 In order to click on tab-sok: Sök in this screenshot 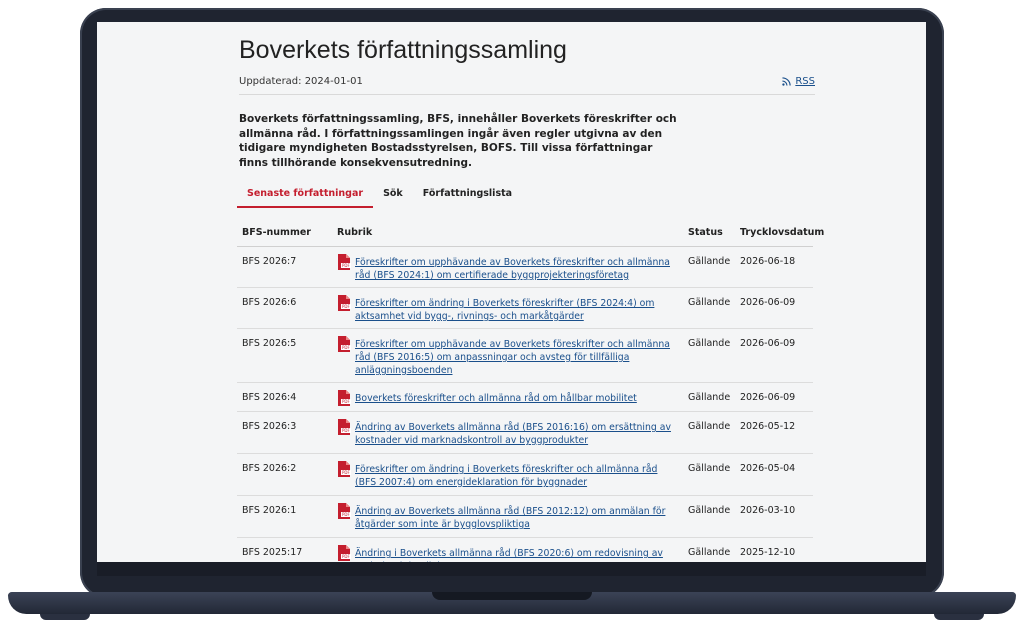, I will do `click(393, 195)`.